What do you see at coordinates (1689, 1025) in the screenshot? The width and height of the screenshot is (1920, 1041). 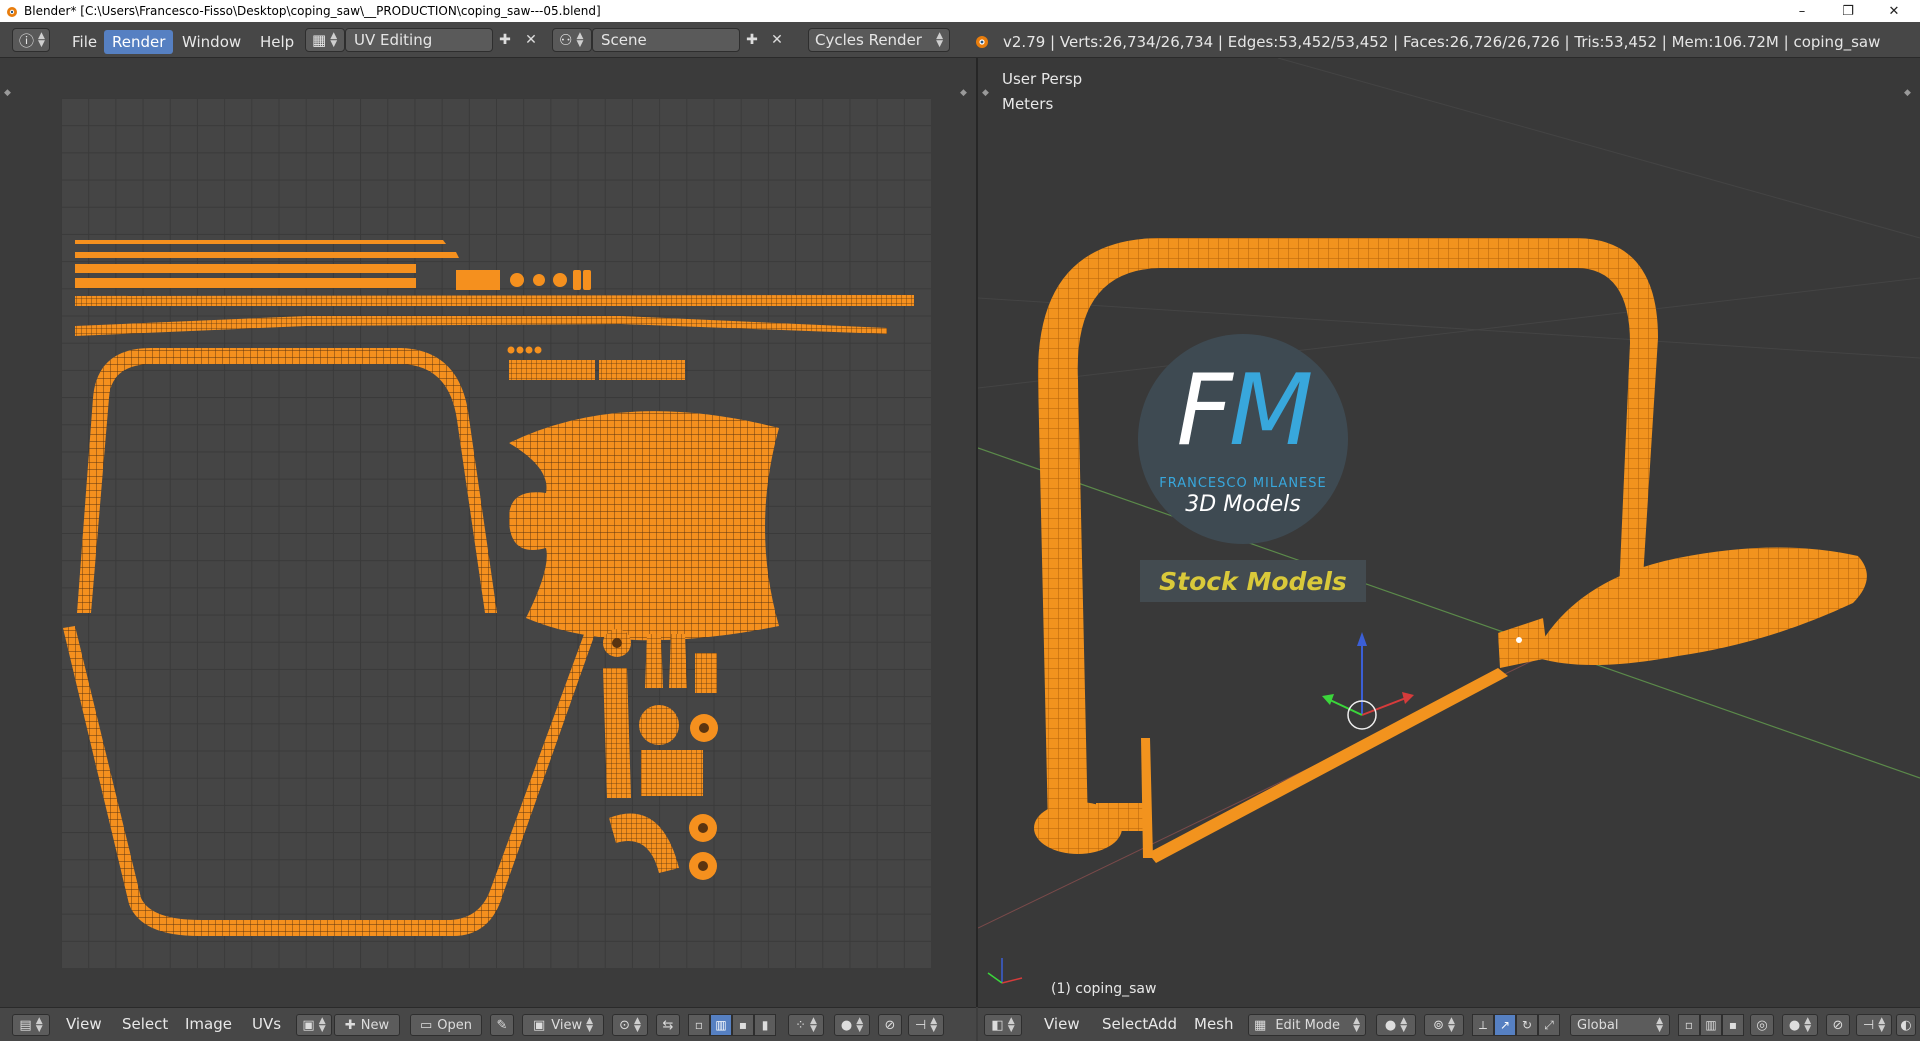 I see `vertex-select-mode-icon: ▫` at bounding box center [1689, 1025].